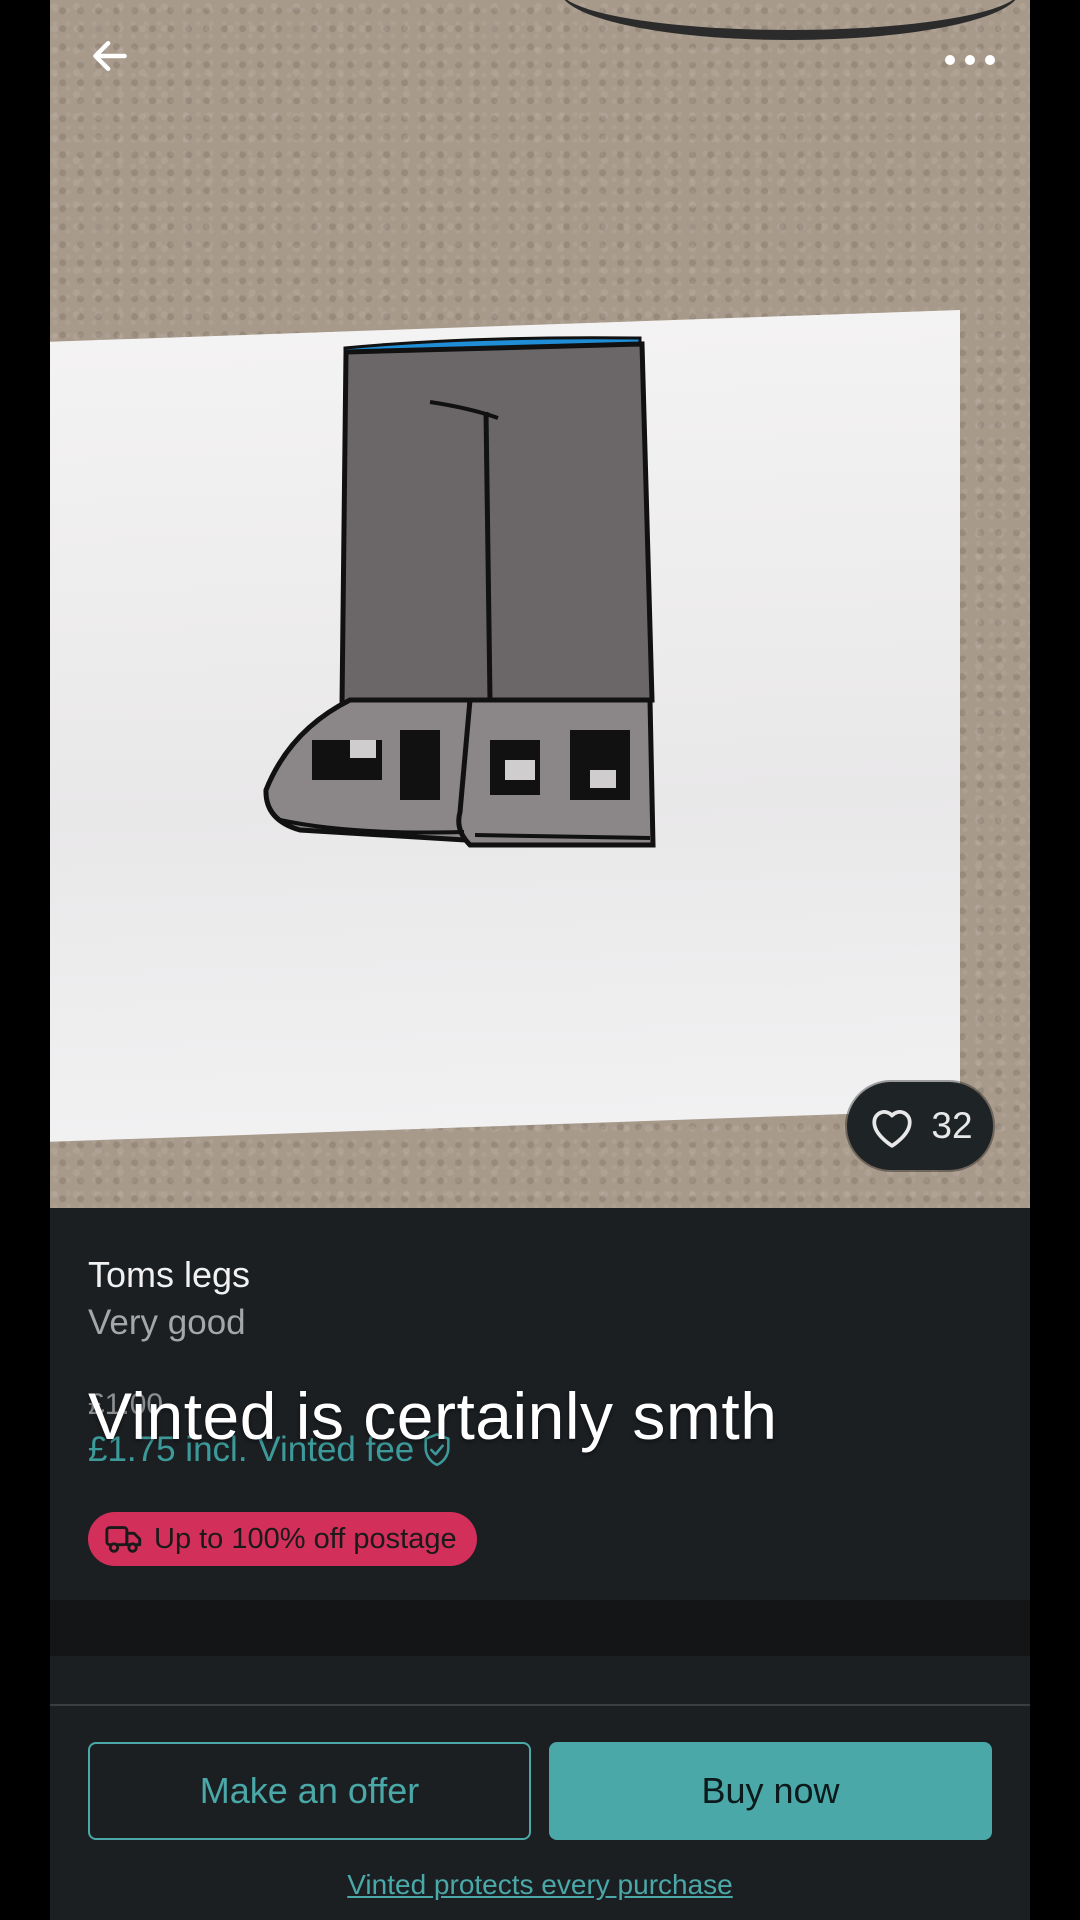  I want to click on more-horizontal-icon, so click(970, 60).